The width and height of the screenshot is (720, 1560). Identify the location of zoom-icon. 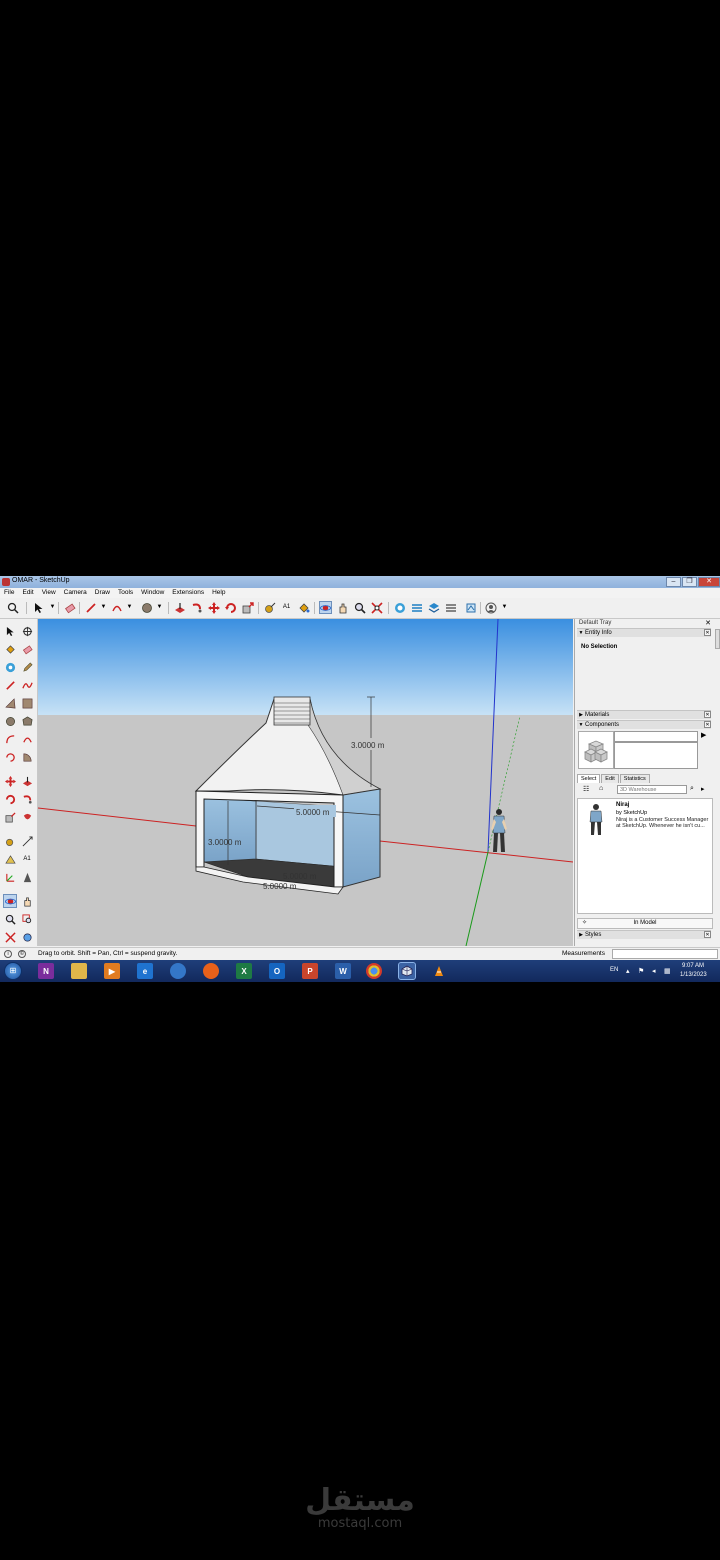
(359, 607).